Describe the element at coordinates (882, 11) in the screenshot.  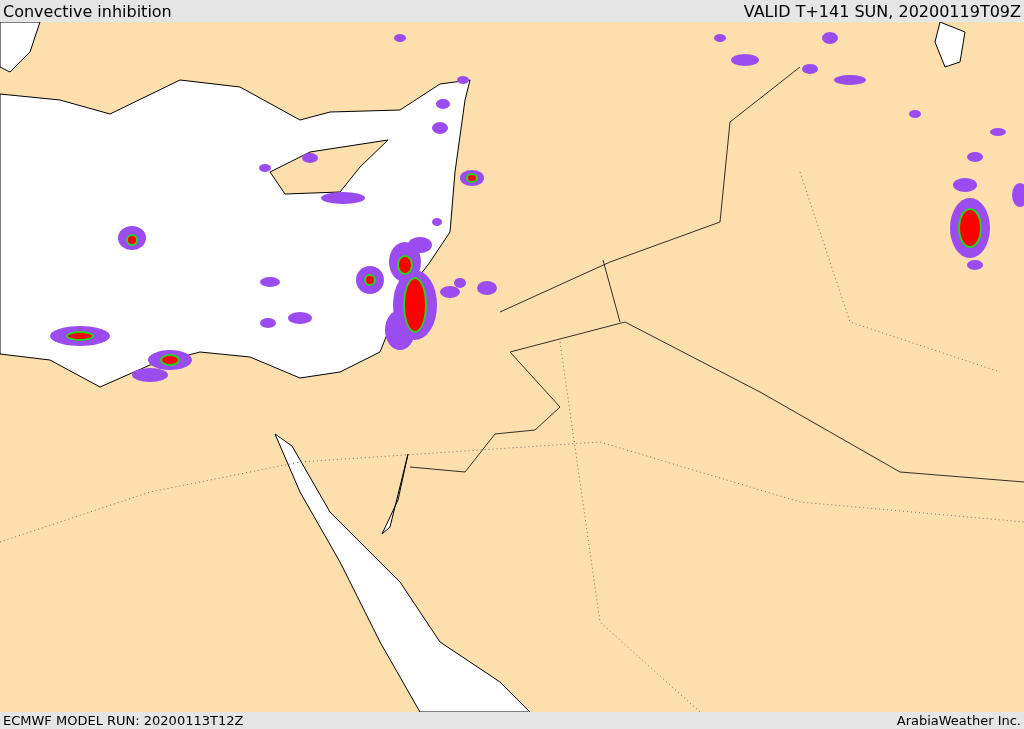
I see `valid-time: VALID T+141 SUN, 20200119T09Z` at that location.